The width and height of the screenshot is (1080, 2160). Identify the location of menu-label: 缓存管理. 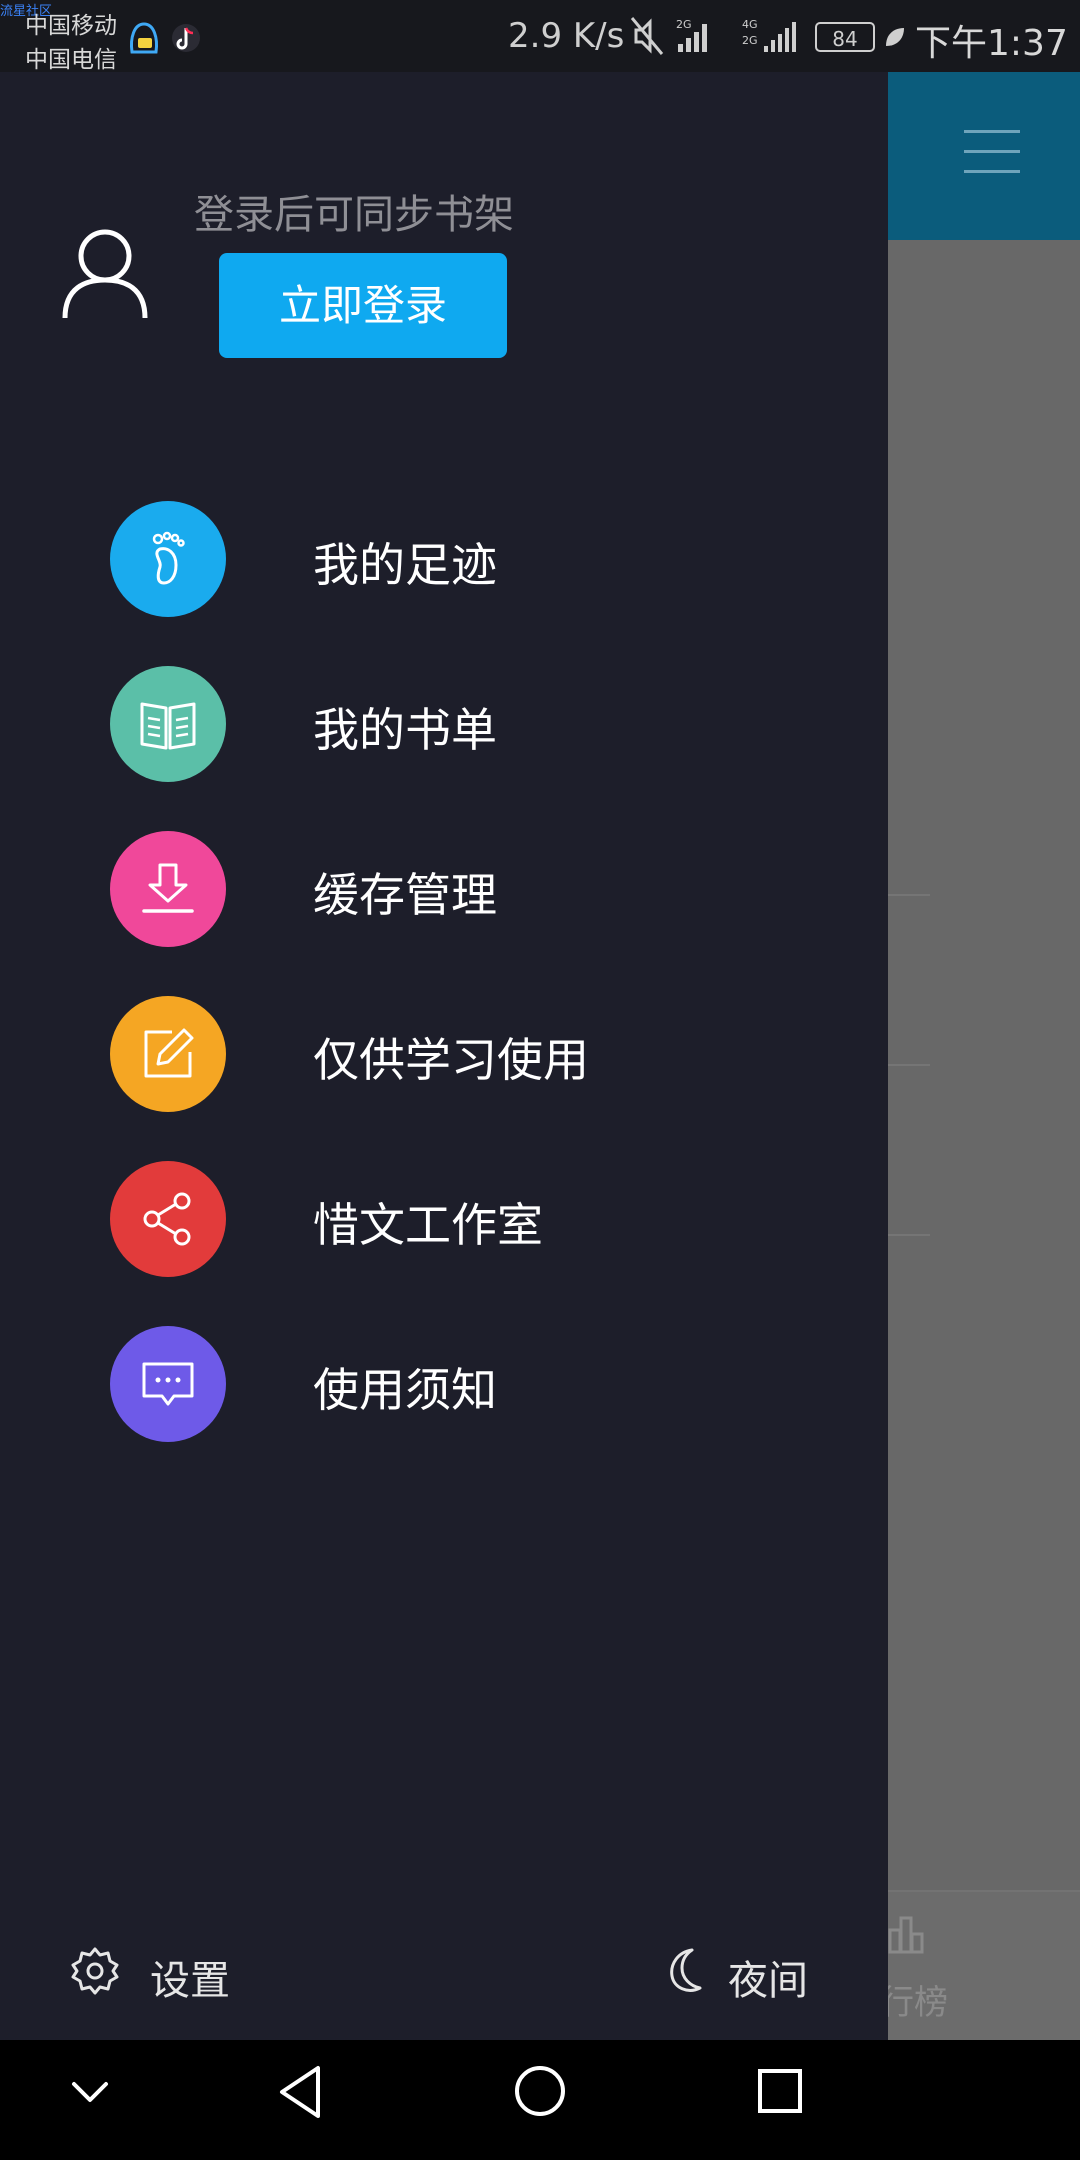
(405, 895).